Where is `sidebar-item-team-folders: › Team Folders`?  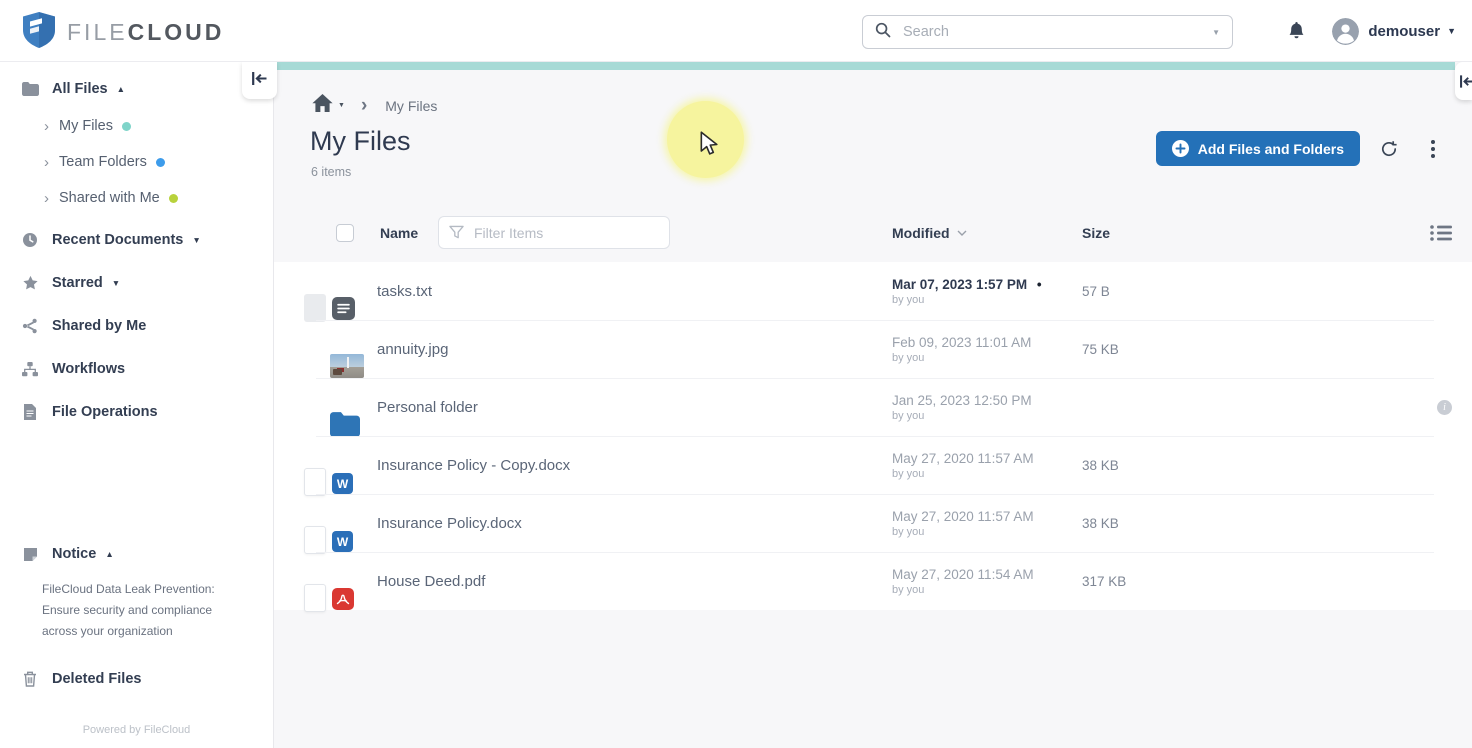
sidebar-item-team-folders: › Team Folders is located at coordinates (136, 162).